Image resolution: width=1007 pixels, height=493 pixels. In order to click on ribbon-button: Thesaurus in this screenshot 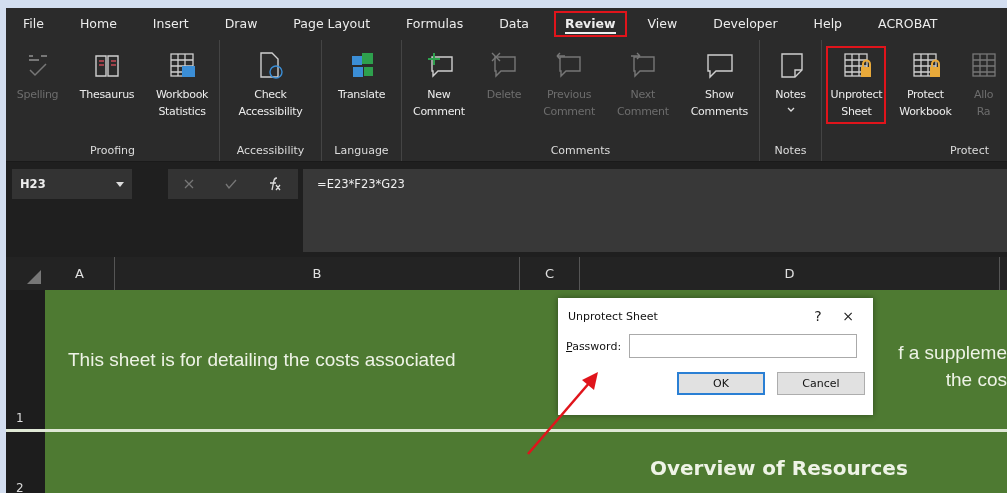, I will do `click(107, 76)`.